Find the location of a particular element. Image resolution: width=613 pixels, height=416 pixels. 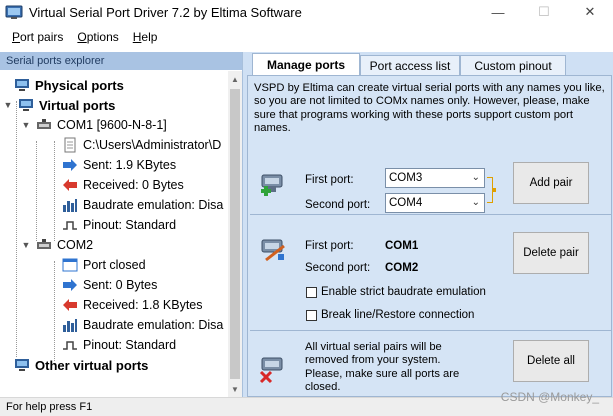

tree-item-com1-pinout: Pinout: Standard is located at coordinates (119, 225).